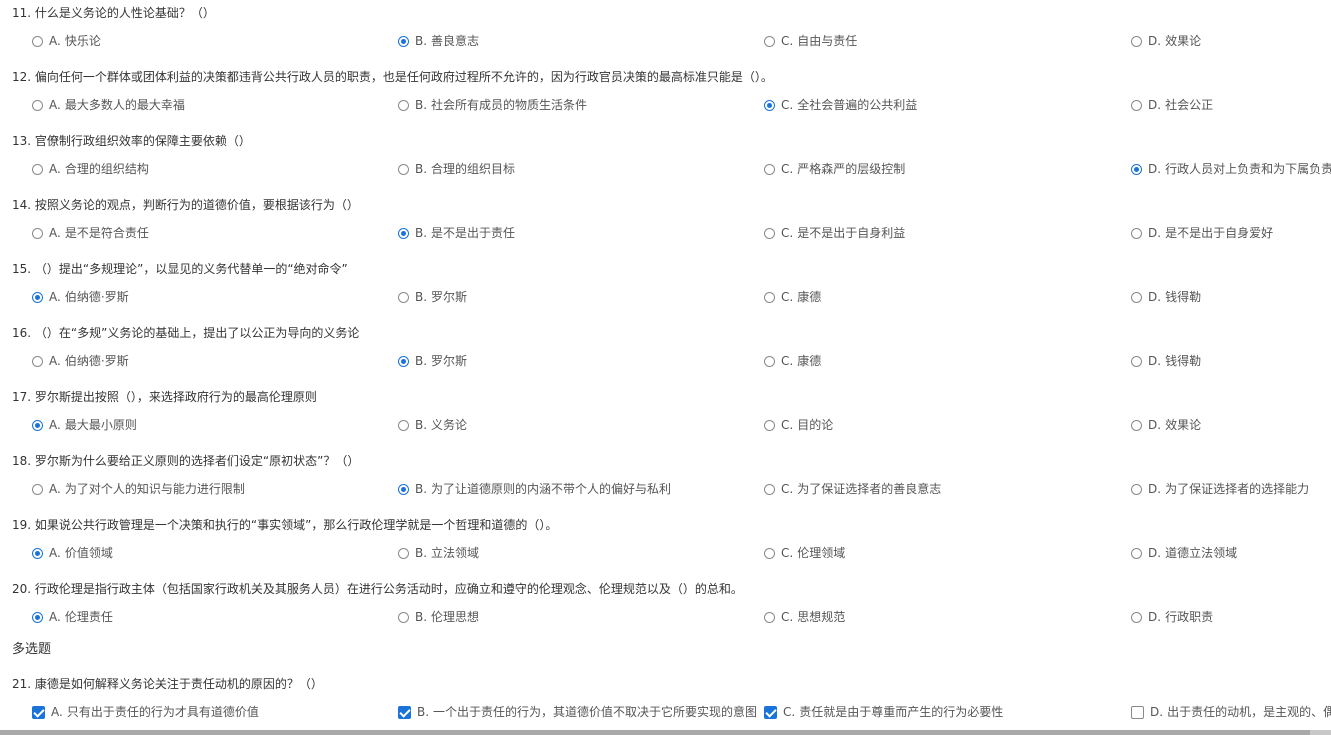 The height and width of the screenshot is (735, 1331). I want to click on q12-option-b: B. 社会所有成员的物质生活条件, so click(492, 105).